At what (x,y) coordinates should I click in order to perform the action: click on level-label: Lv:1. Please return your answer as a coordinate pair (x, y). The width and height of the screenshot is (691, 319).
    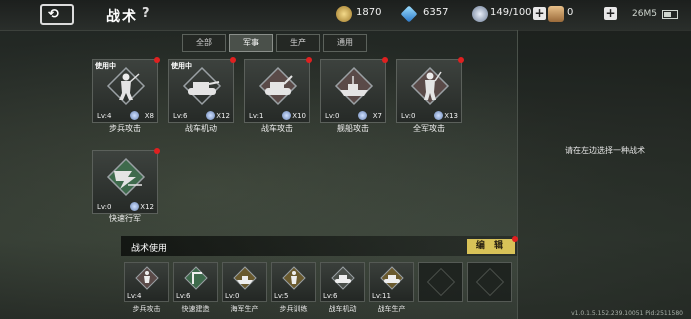
    Looking at the image, I should click on (256, 116).